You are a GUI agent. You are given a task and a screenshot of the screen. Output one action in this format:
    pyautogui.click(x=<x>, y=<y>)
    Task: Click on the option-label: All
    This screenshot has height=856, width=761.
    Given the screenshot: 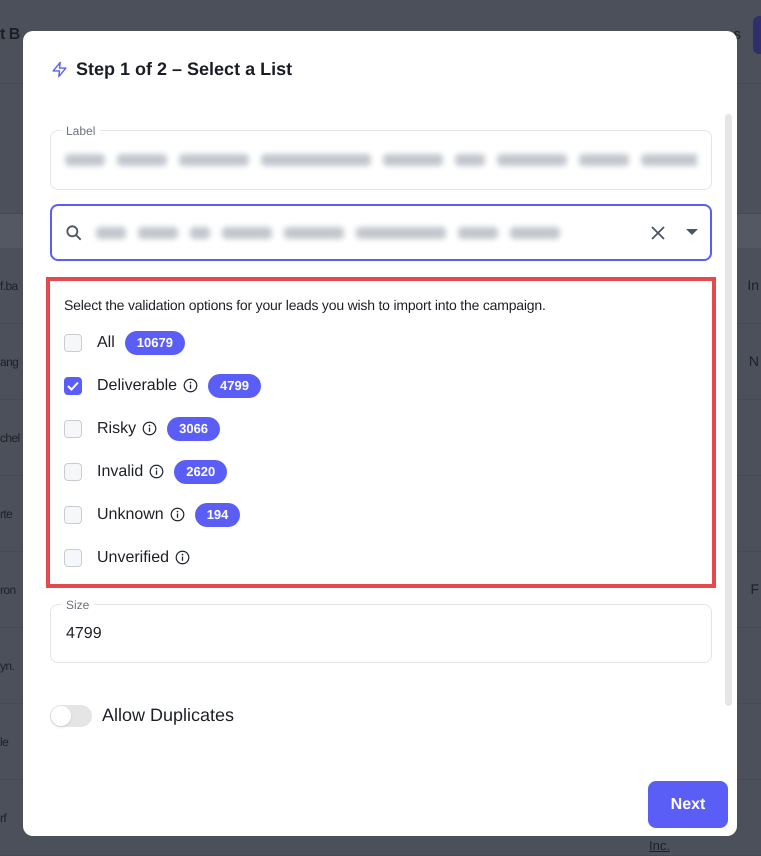 What is the action you would take?
    pyautogui.click(x=106, y=342)
    